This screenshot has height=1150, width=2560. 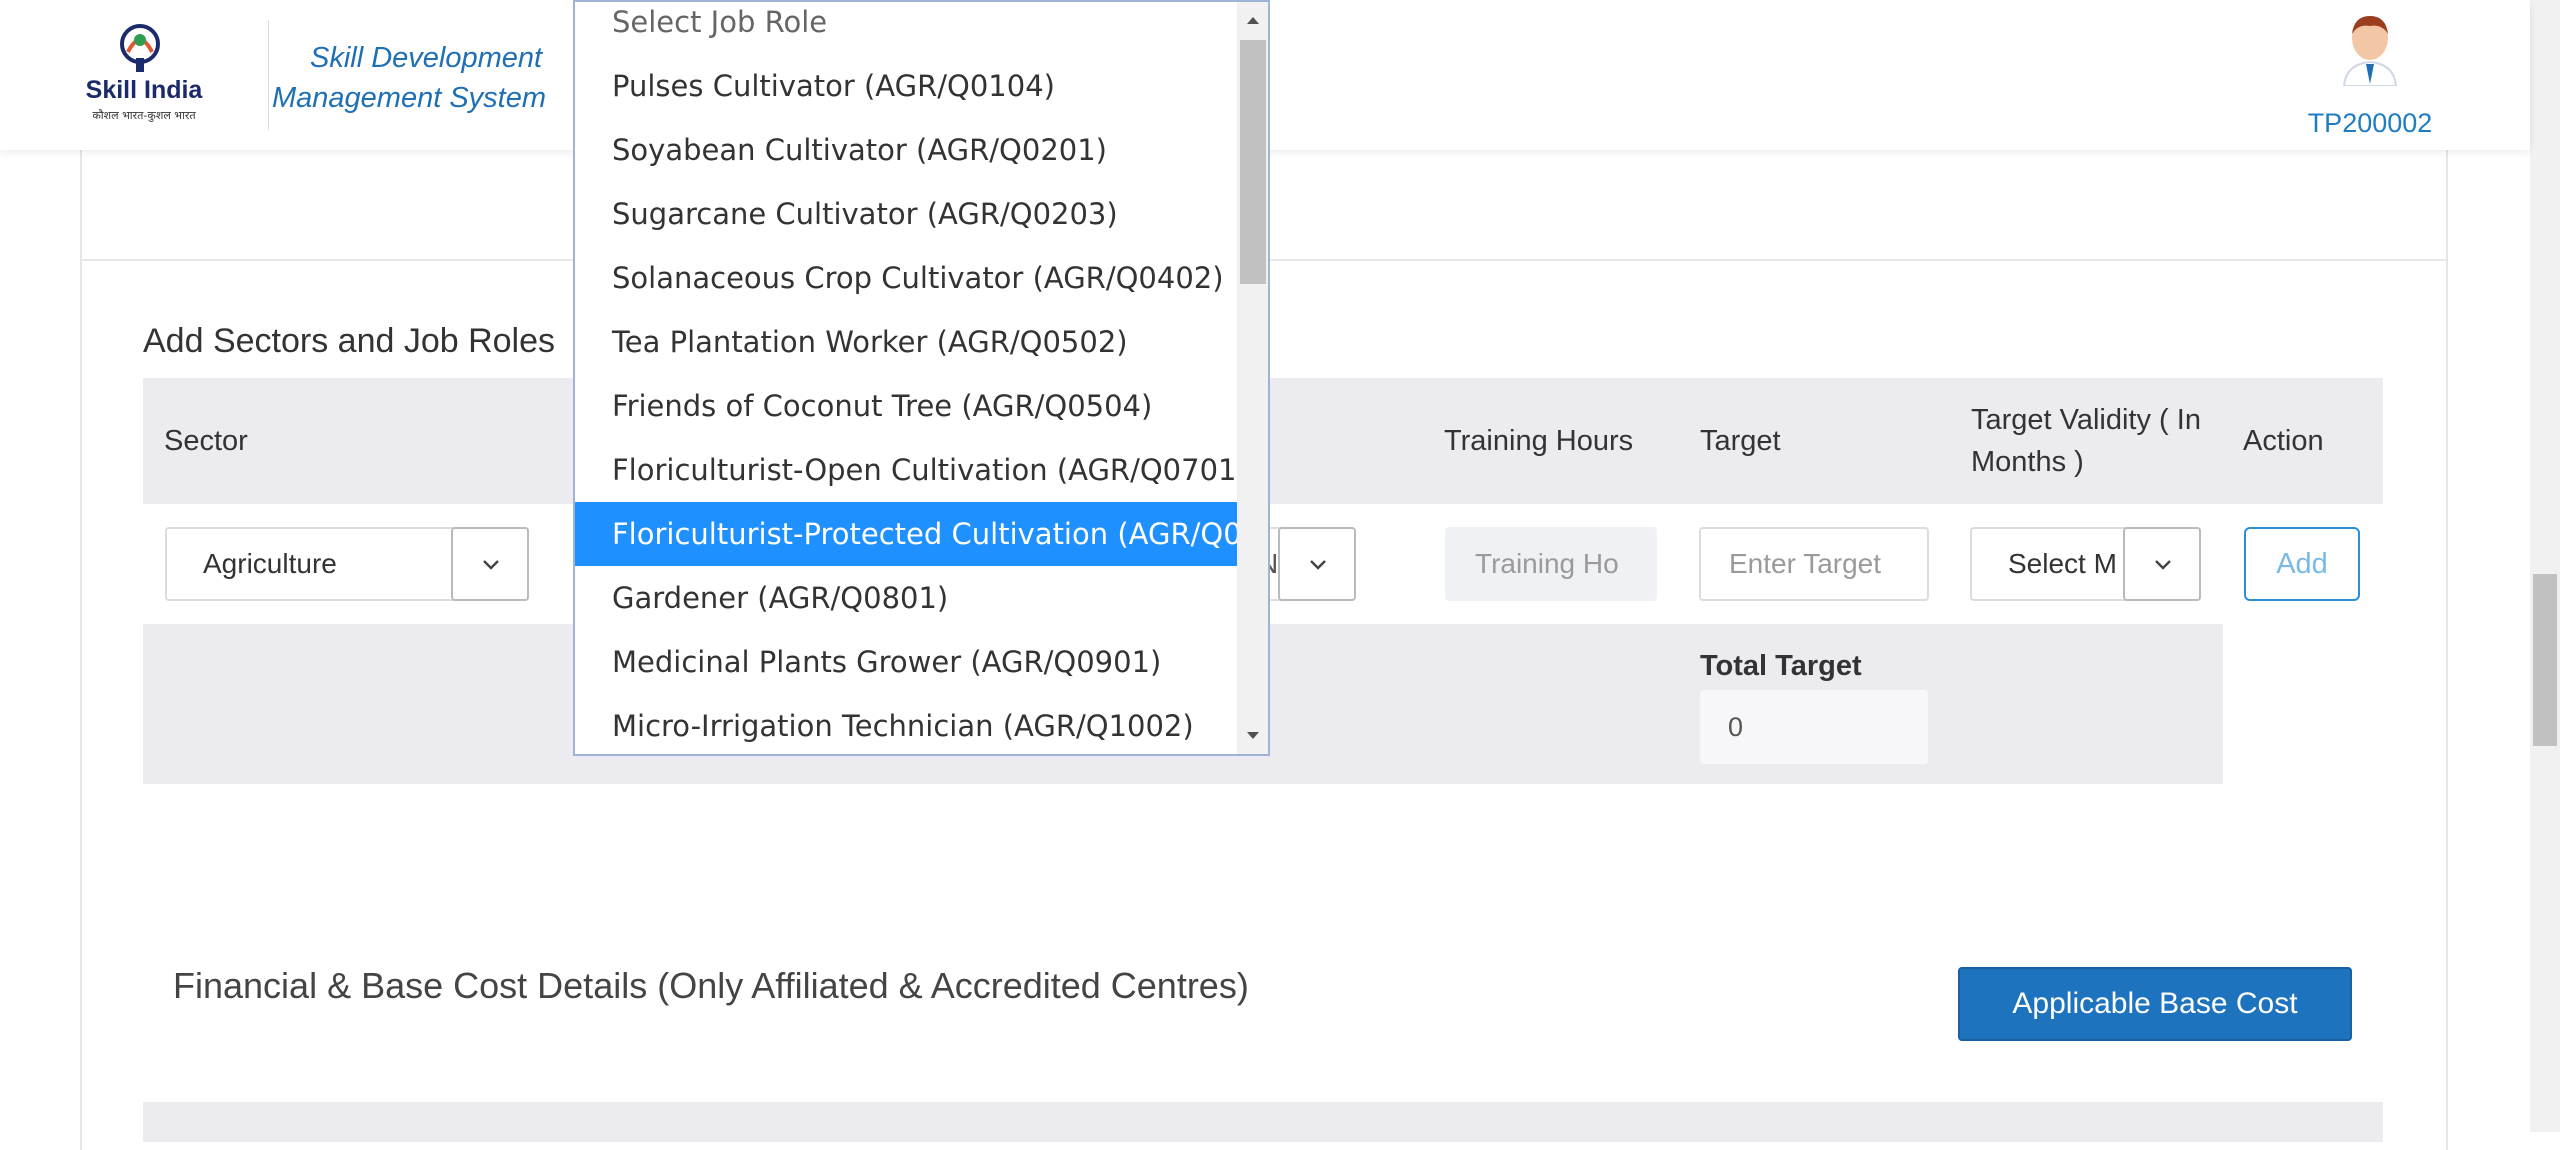 I want to click on dropdown-option: Tea Plantation Worker (AGR/Q0502), so click(x=906, y=342).